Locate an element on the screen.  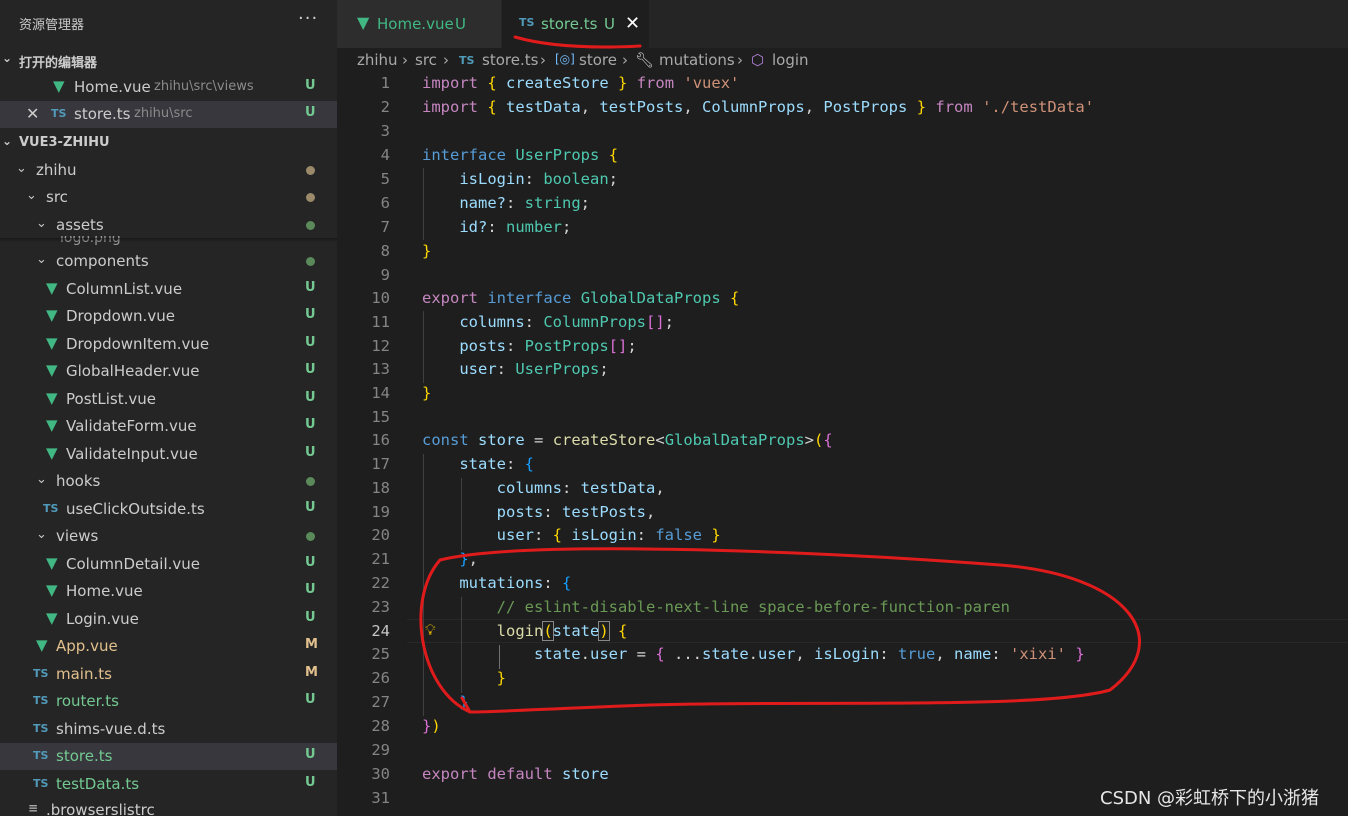
file-name: App.vue is located at coordinates (87, 646).